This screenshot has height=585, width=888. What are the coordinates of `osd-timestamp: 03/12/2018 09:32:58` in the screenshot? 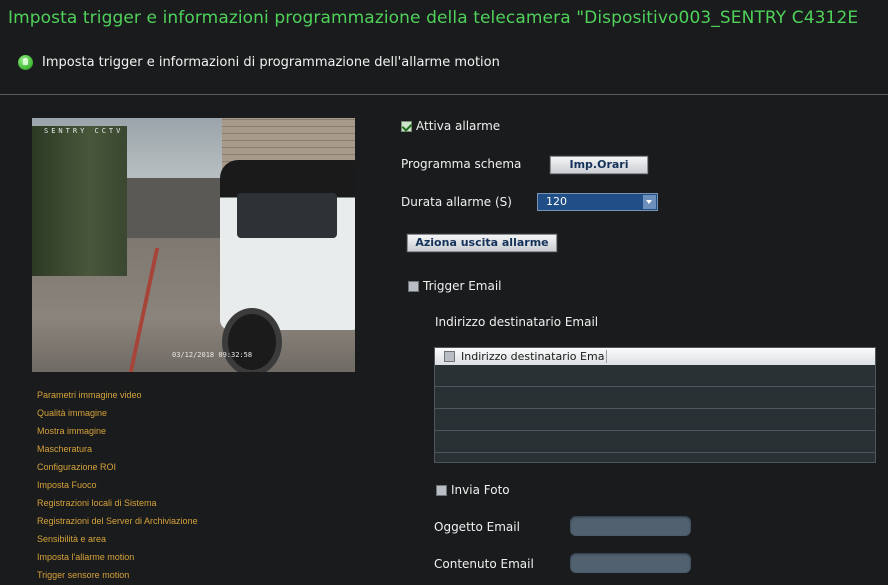 It's located at (212, 355).